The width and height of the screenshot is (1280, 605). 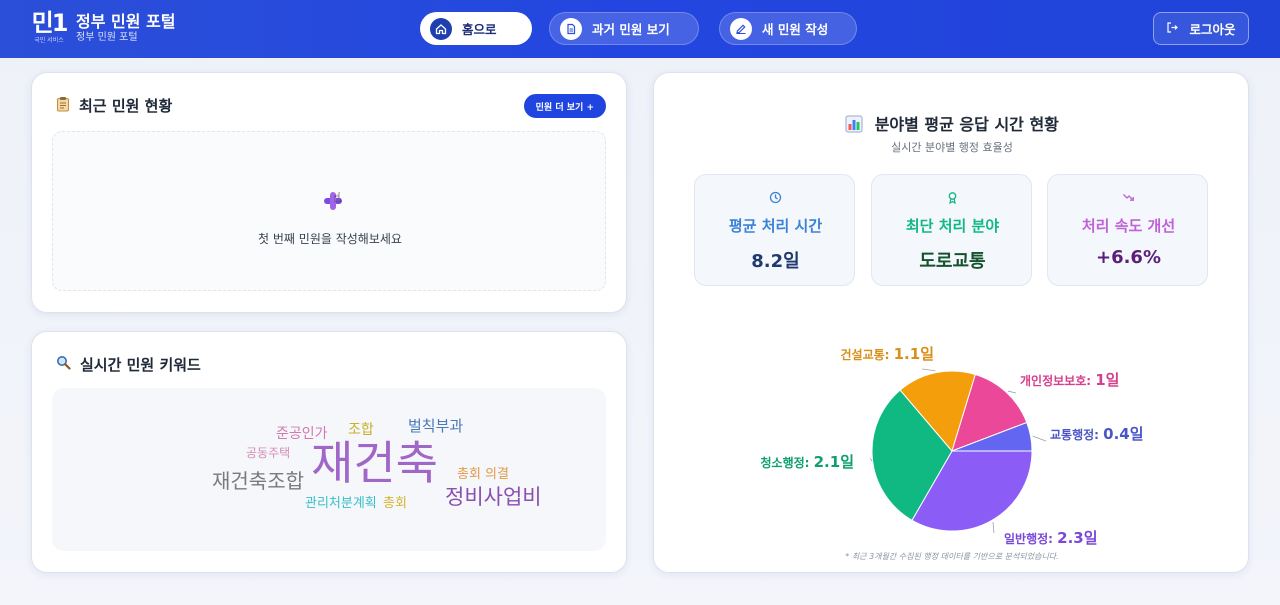 I want to click on past-complaints-label: 과거 민원 보기, so click(x=631, y=29).